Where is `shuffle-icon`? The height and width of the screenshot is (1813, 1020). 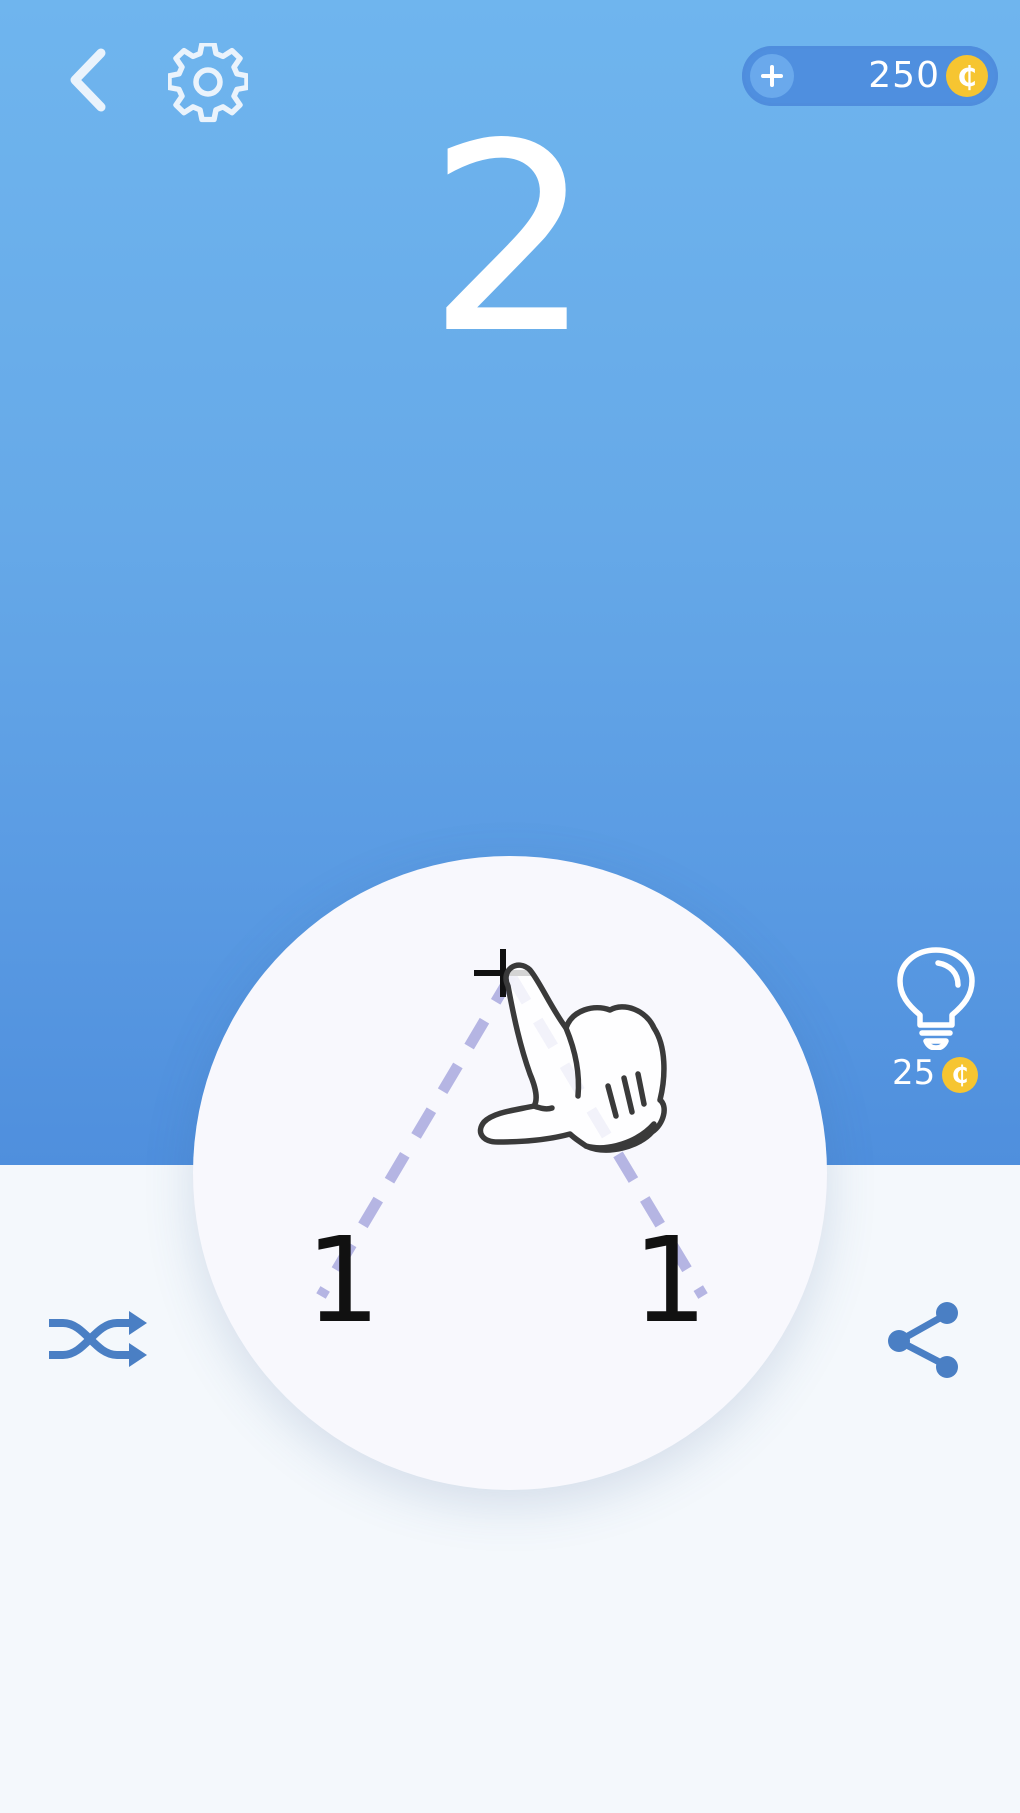
shuffle-icon is located at coordinates (98, 1339).